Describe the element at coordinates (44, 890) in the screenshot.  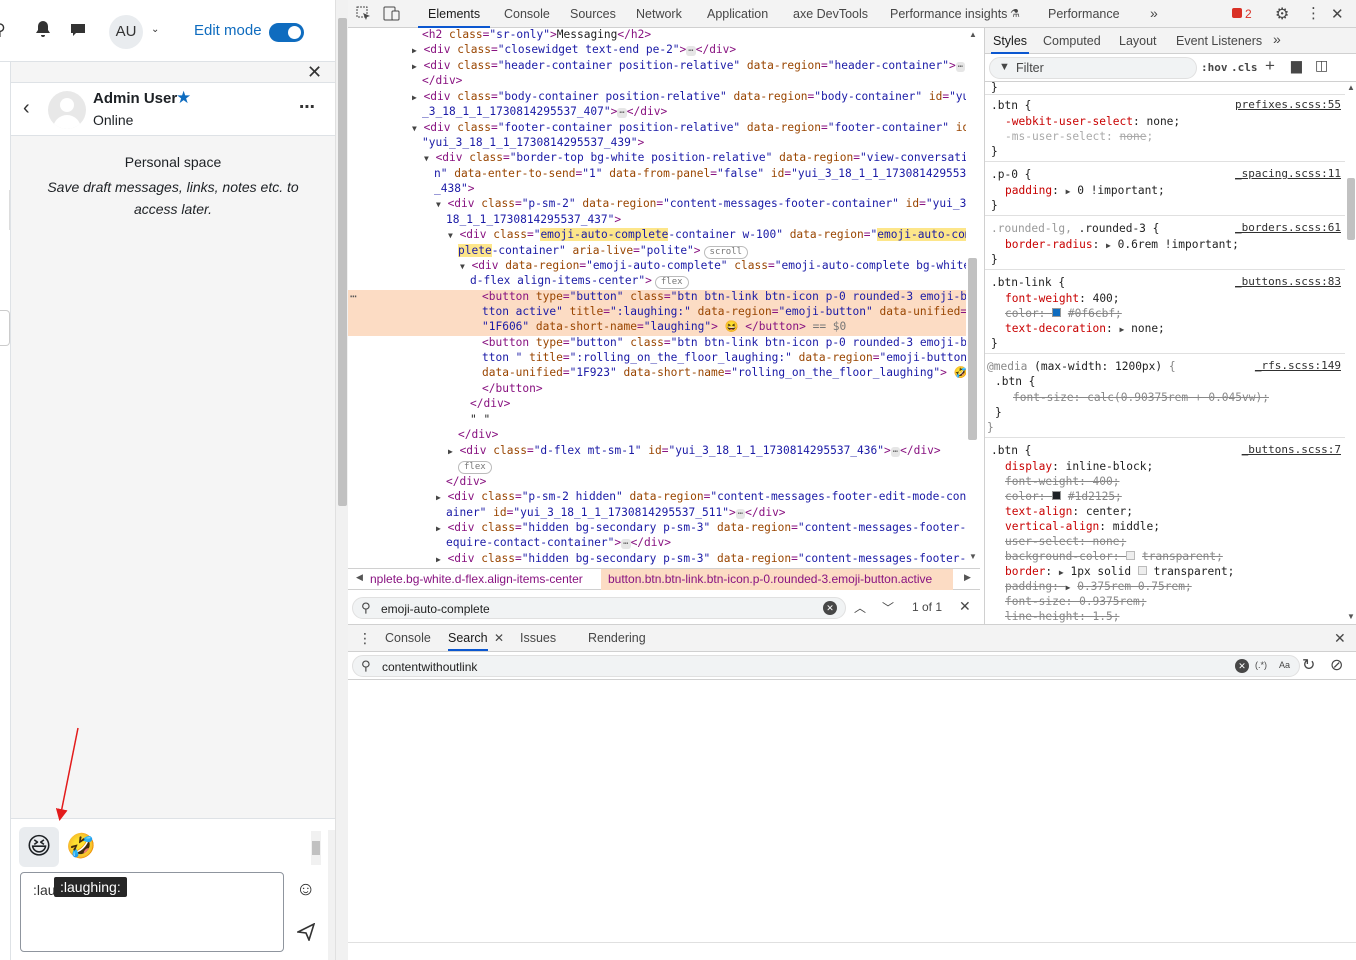
I see `message-input-text: :lau` at that location.